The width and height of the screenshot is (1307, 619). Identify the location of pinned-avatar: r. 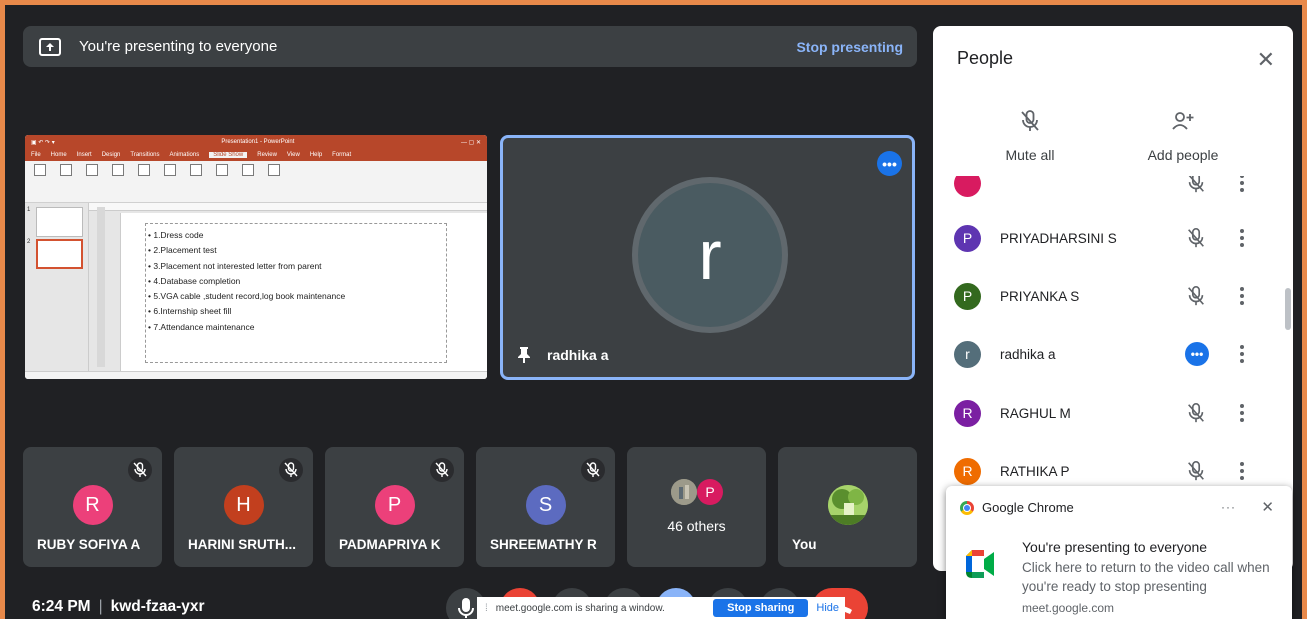
(710, 255).